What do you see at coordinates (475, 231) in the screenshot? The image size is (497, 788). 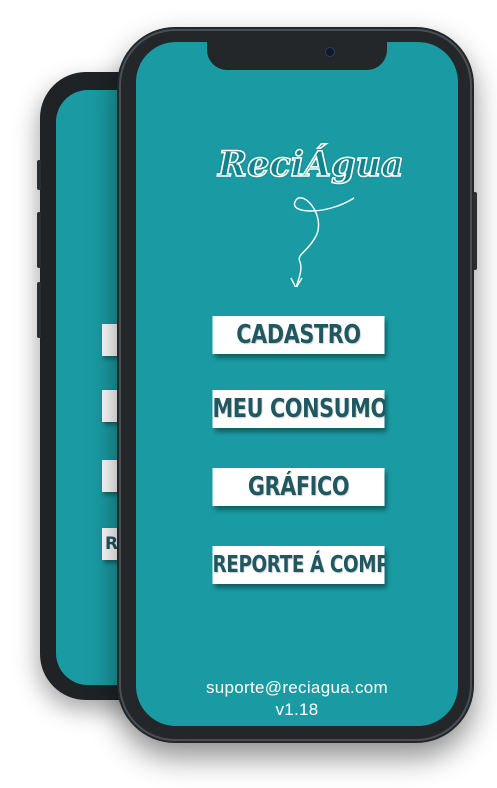 I see `front-phone-power-key` at bounding box center [475, 231].